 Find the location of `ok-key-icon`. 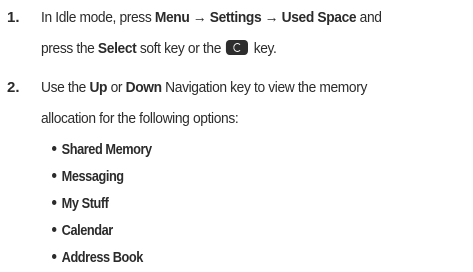

ok-key-icon is located at coordinates (237, 47).